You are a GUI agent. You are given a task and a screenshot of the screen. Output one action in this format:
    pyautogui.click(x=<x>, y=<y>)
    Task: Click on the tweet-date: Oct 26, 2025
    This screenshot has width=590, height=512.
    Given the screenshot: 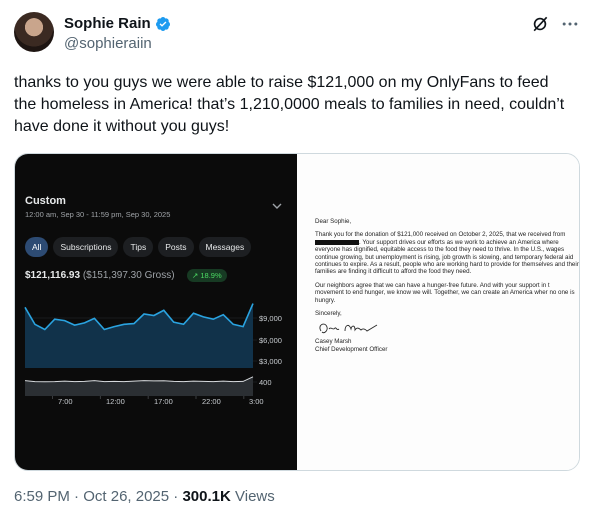 What is the action you would take?
    pyautogui.click(x=126, y=496)
    